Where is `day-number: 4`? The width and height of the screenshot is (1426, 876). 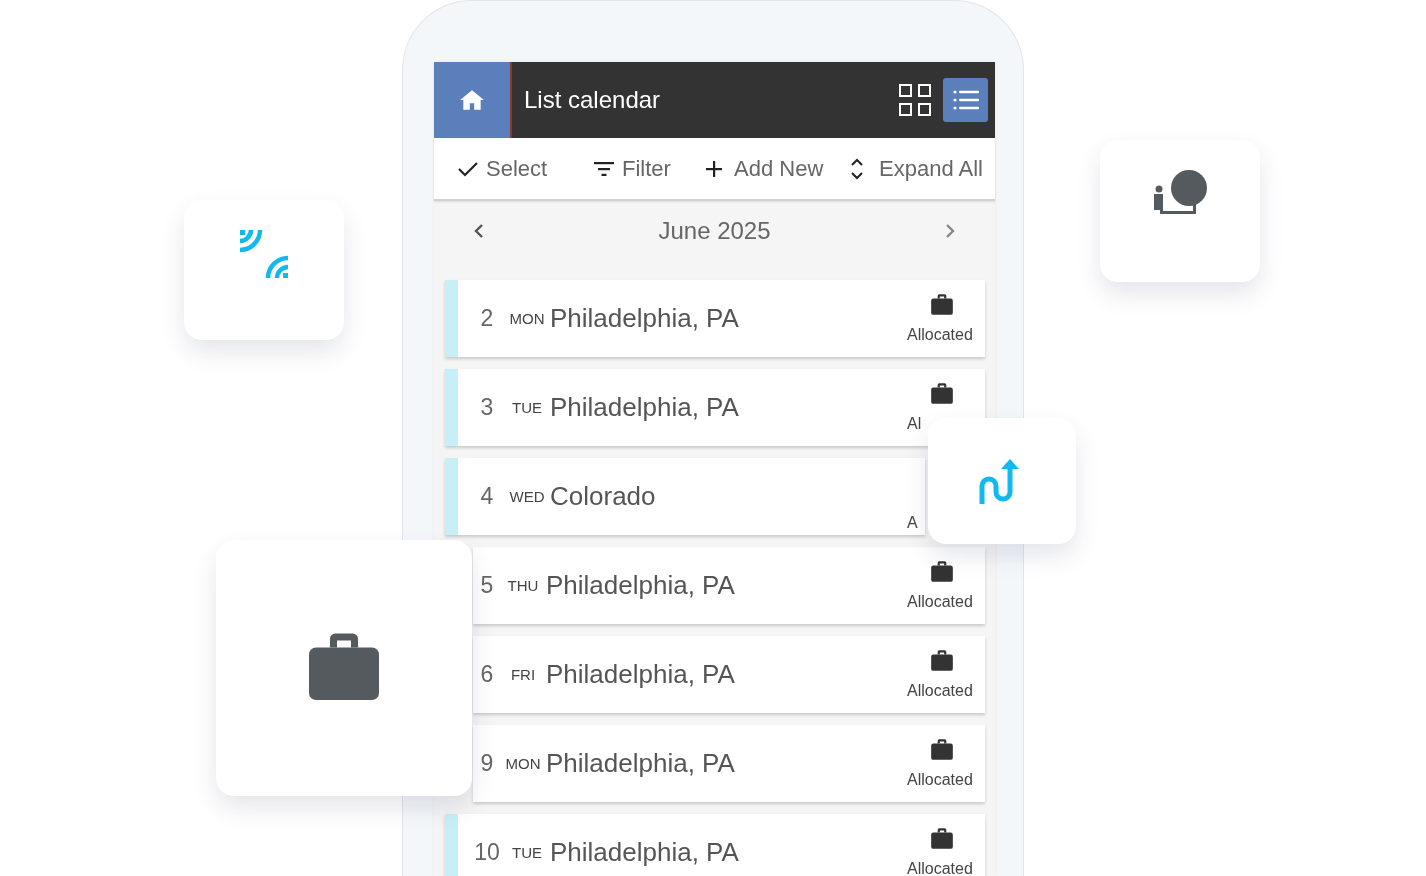
day-number: 4 is located at coordinates (487, 496).